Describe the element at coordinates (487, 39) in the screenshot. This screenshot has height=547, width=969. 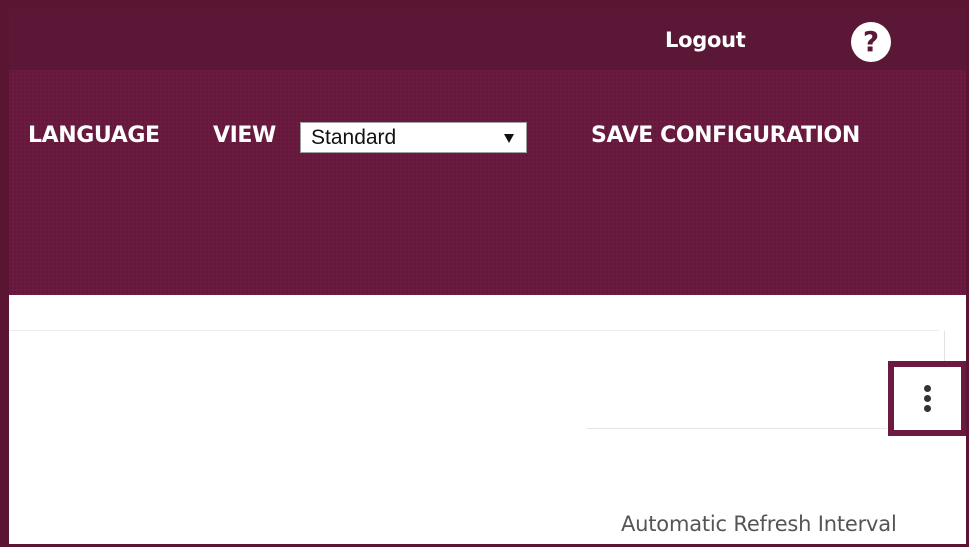
I see `top-bar: Logout ?` at that location.